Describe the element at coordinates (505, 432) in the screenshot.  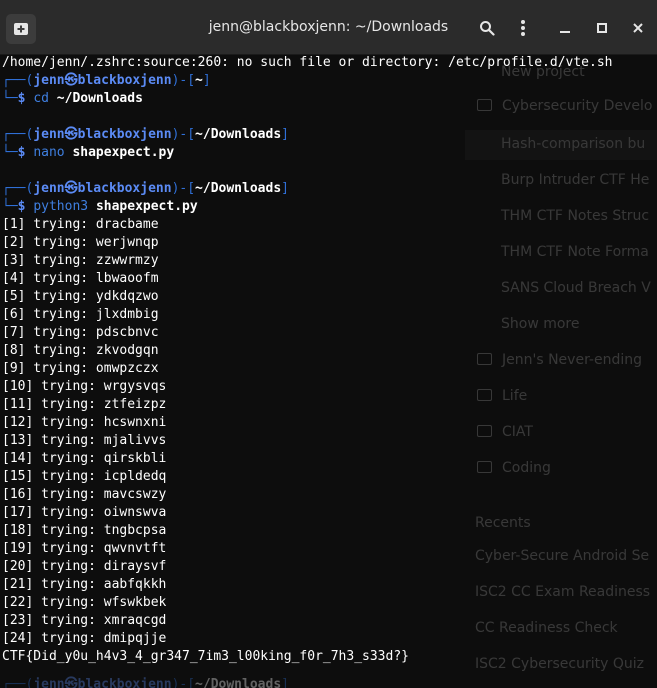
I see `background-item: CIAT` at that location.